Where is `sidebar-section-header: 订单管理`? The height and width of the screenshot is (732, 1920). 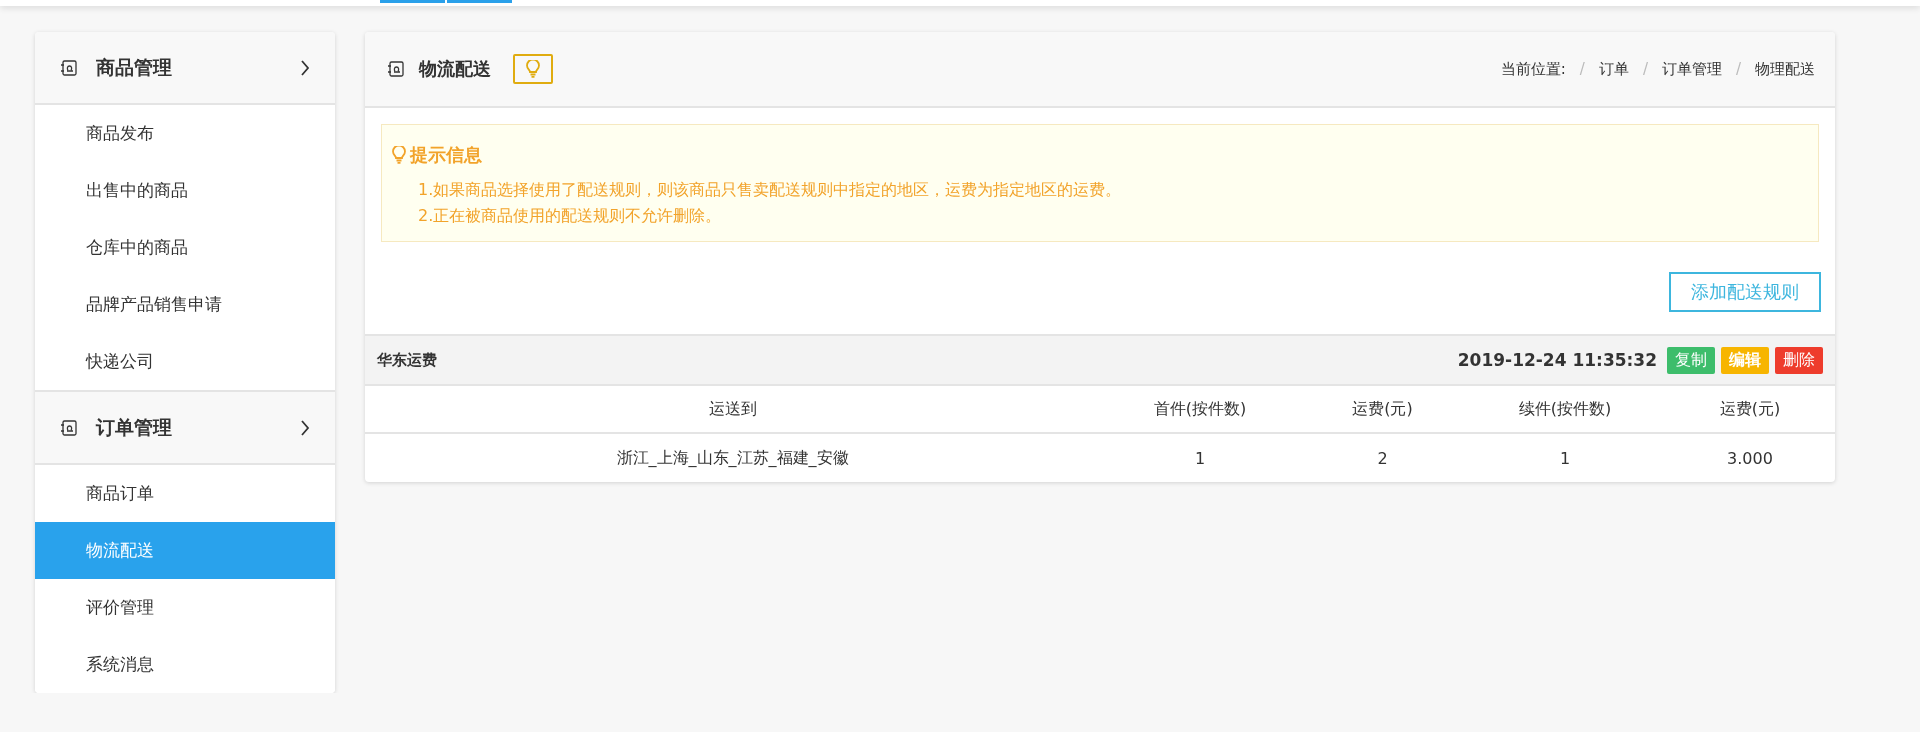 sidebar-section-header: 订单管理 is located at coordinates (185, 427).